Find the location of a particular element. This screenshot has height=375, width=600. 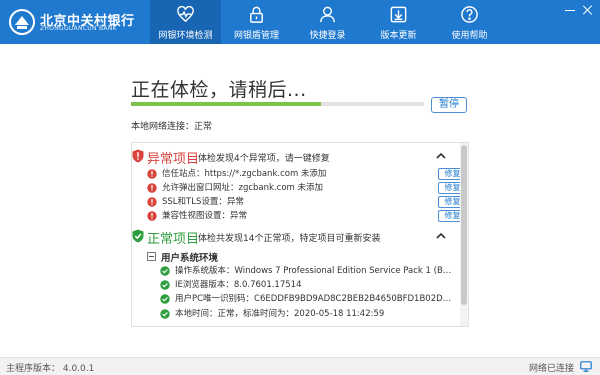

normal-item-text: 本地时间：正常，标准时间为：2020-05-18 11:42:59 is located at coordinates (280, 314).